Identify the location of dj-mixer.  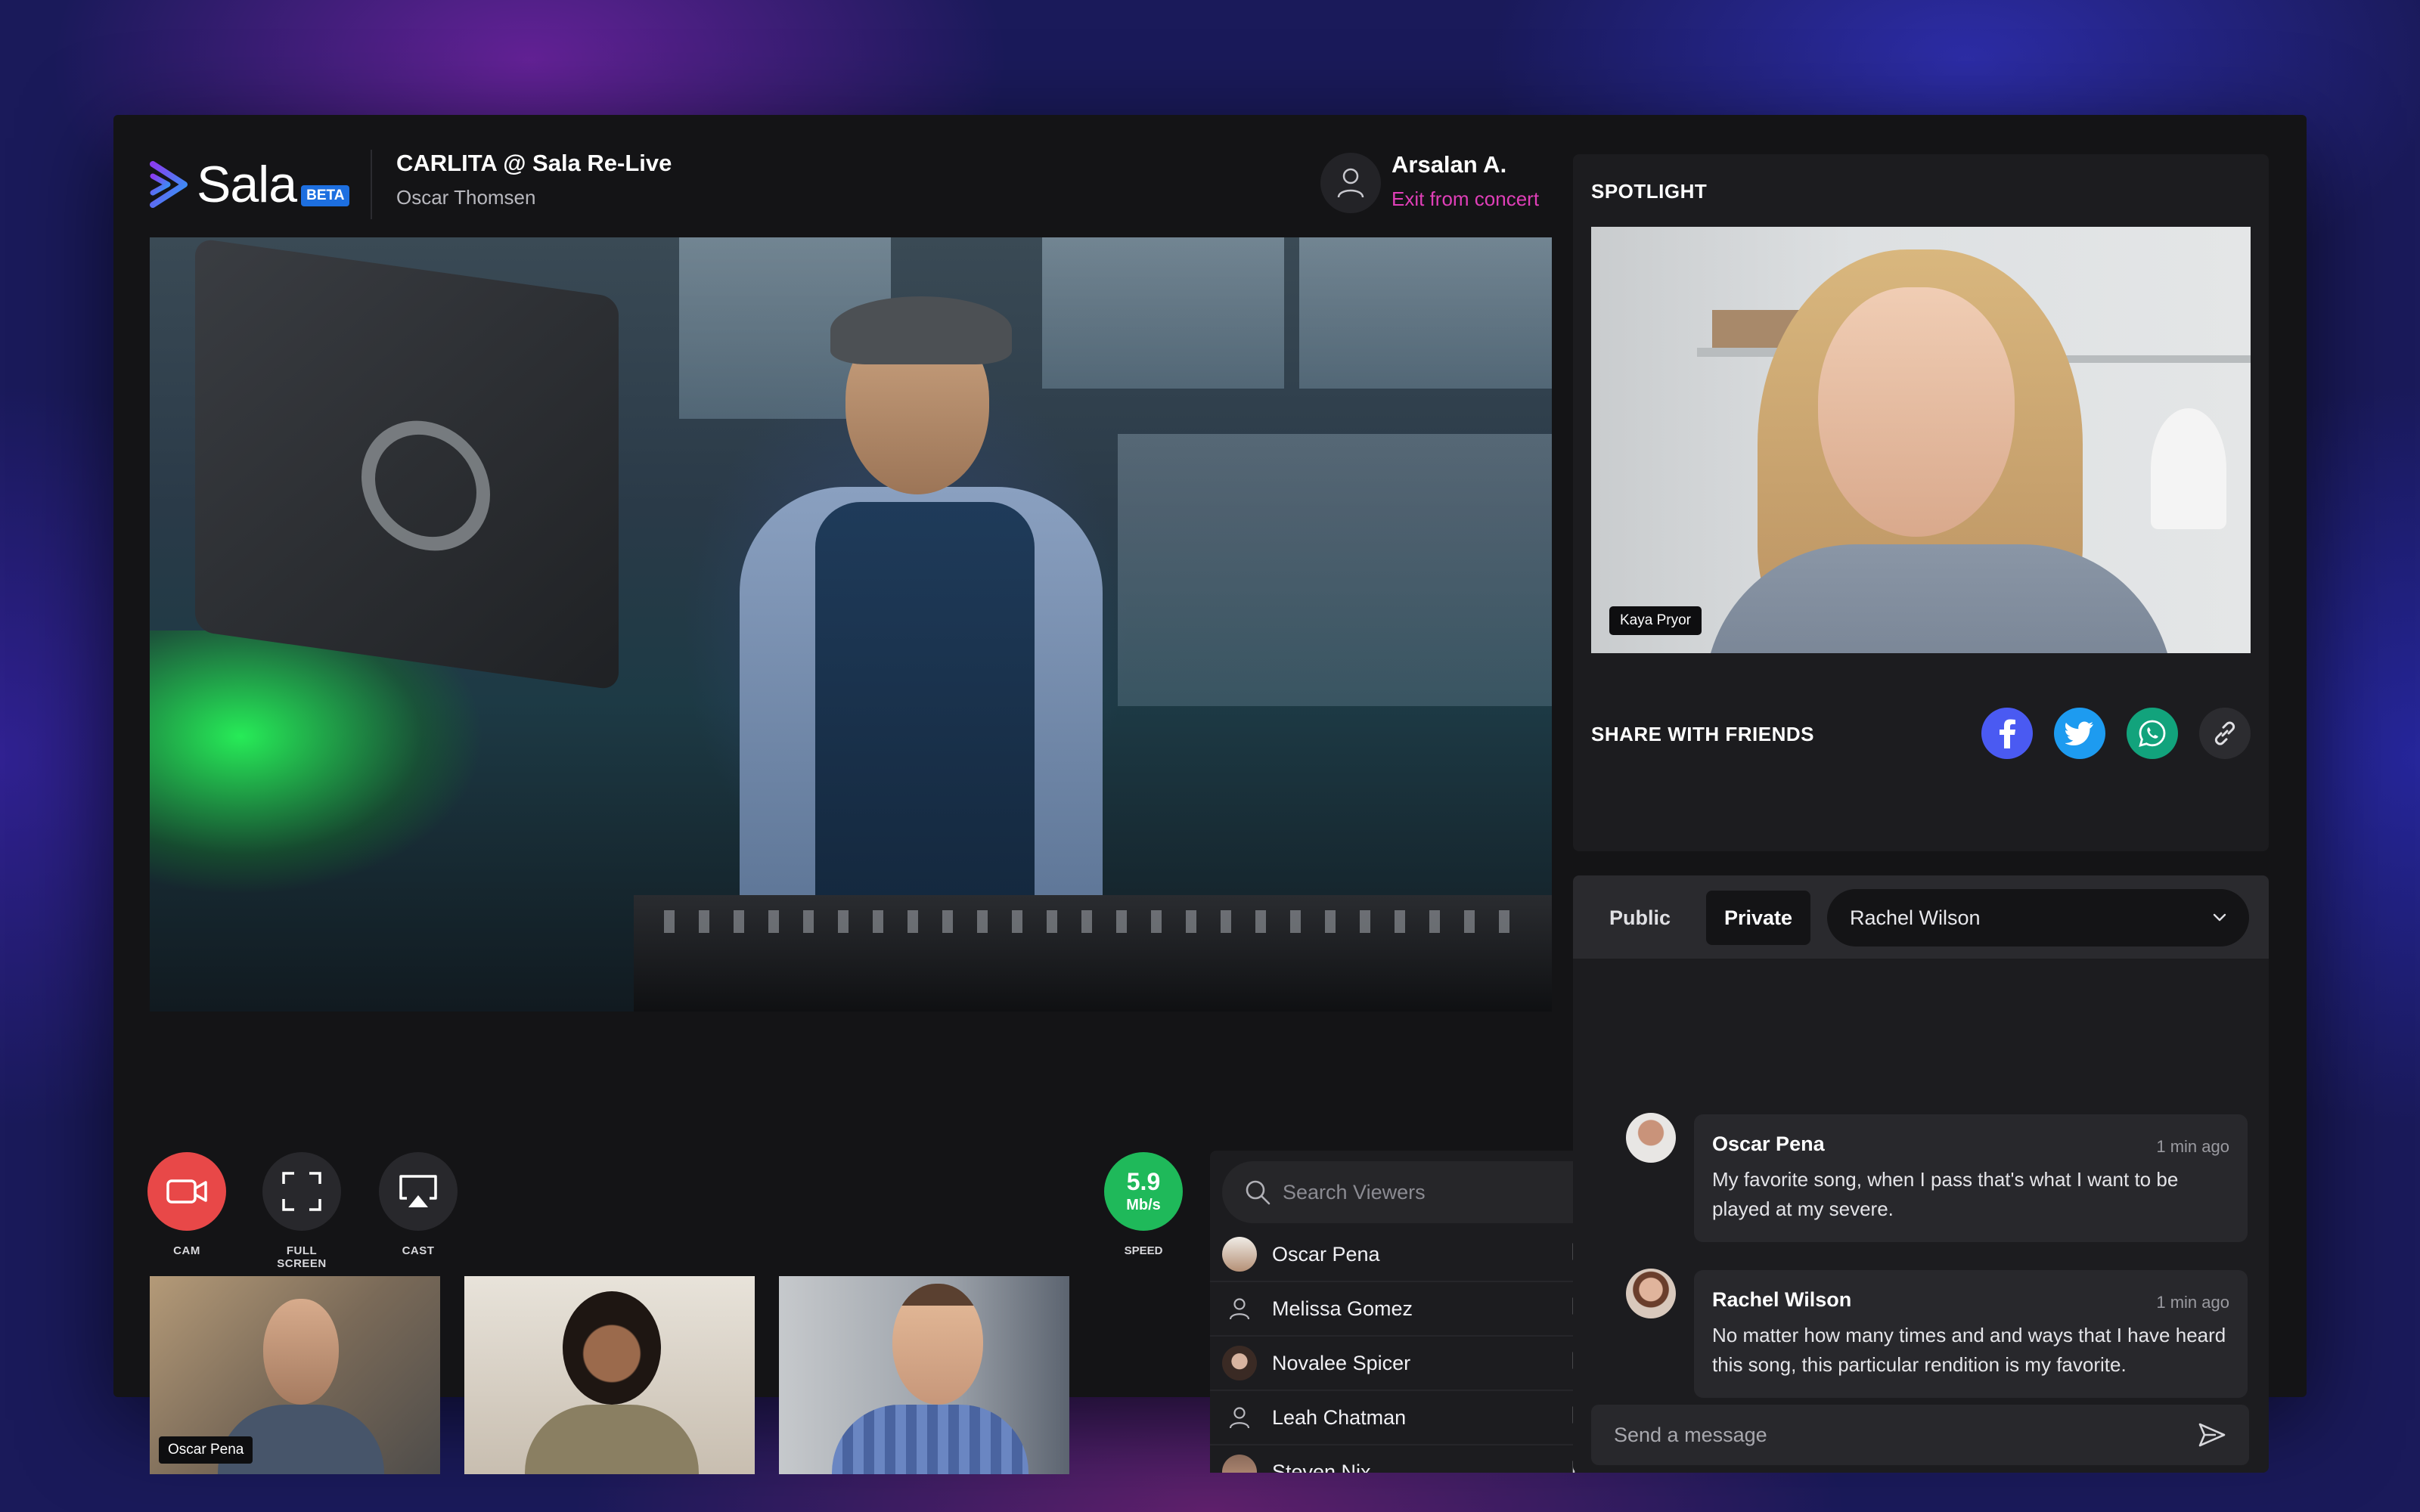
(1093, 954).